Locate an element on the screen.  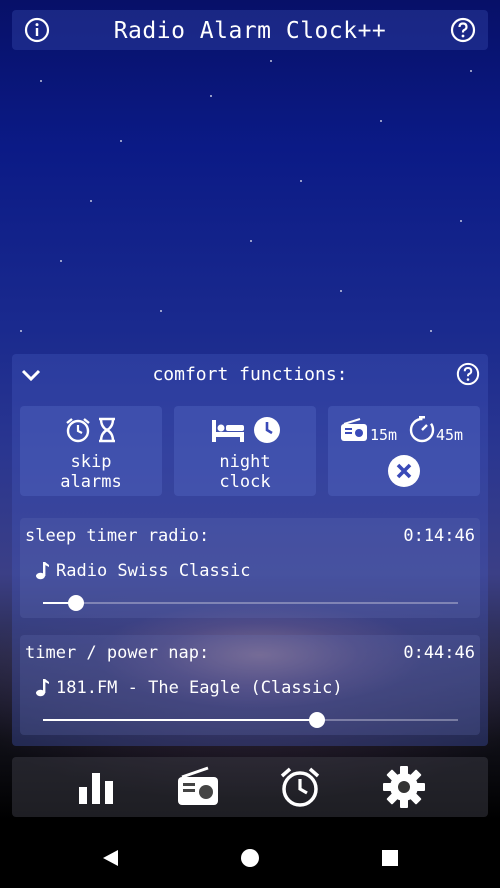
power-nap-station: 181.FM - The Eagle (Classic) is located at coordinates (199, 688).